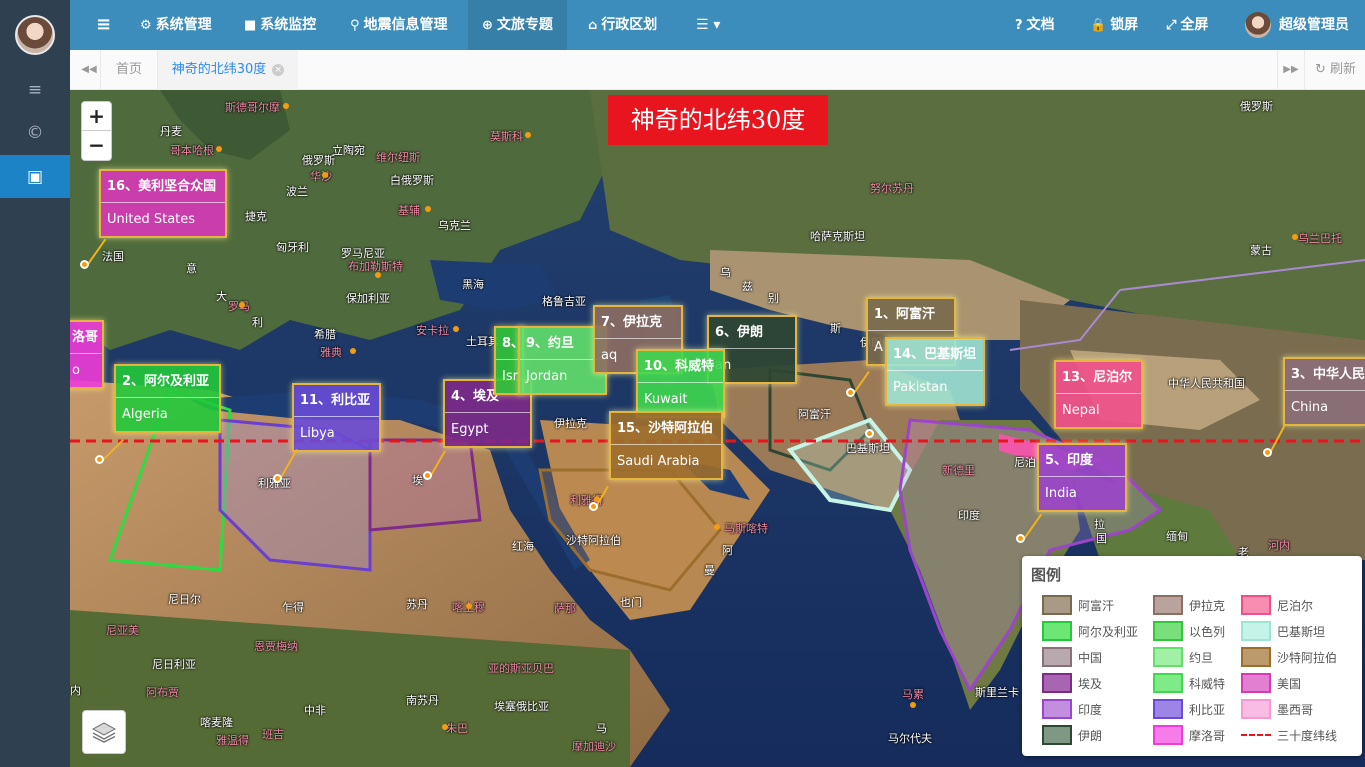  What do you see at coordinates (86, 338) in the screenshot?
I see `country-card-cn: 洛哥` at bounding box center [86, 338].